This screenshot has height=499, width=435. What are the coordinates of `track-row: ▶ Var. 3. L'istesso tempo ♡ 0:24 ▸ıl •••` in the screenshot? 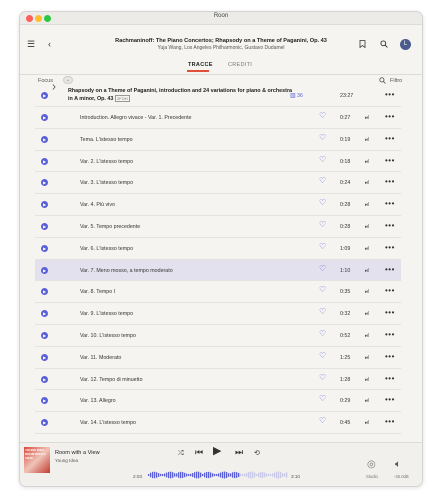 It's located at (218, 183).